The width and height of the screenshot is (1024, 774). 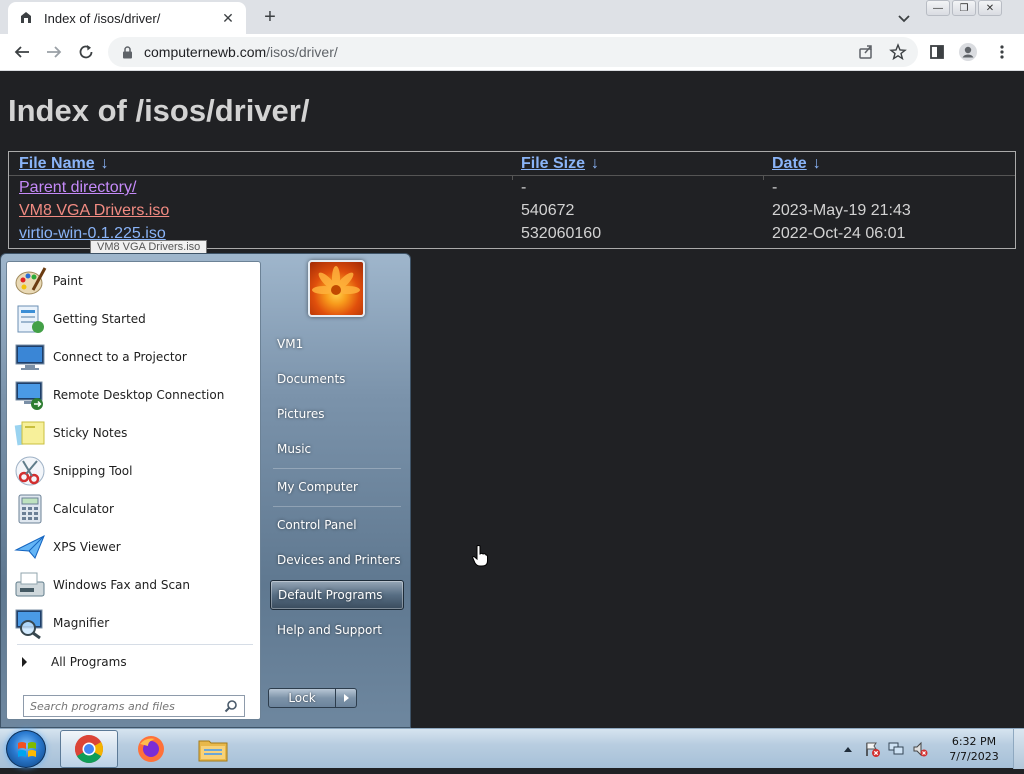 I want to click on site-favicon-icon, so click(x=26, y=18).